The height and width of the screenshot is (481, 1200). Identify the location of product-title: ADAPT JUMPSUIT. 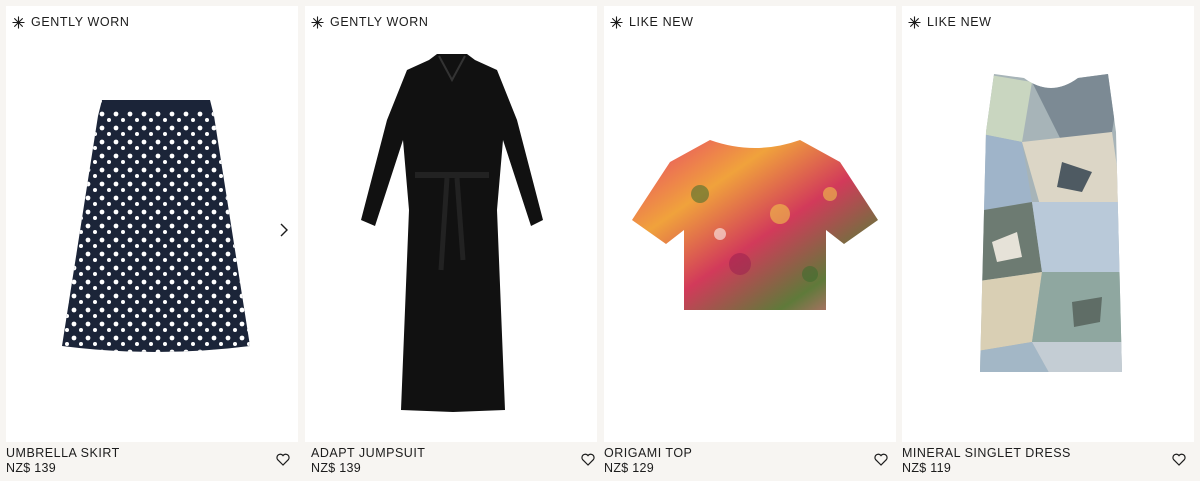
(368, 453).